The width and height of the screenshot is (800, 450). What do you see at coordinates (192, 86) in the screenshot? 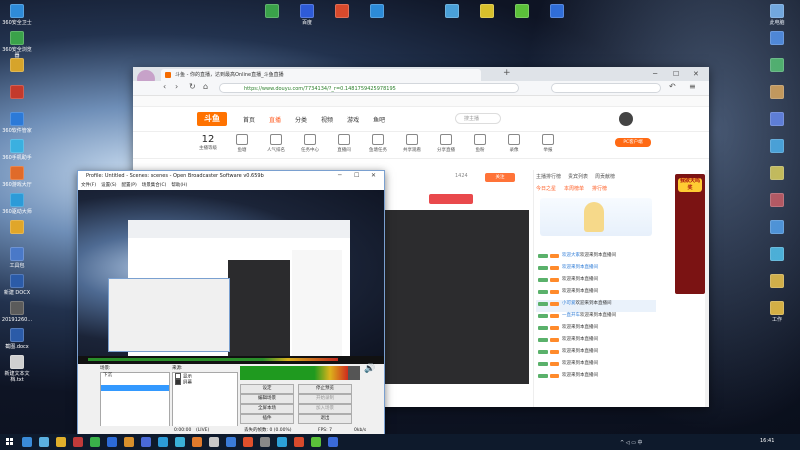
I see `refresh-icon: ↻` at bounding box center [192, 86].